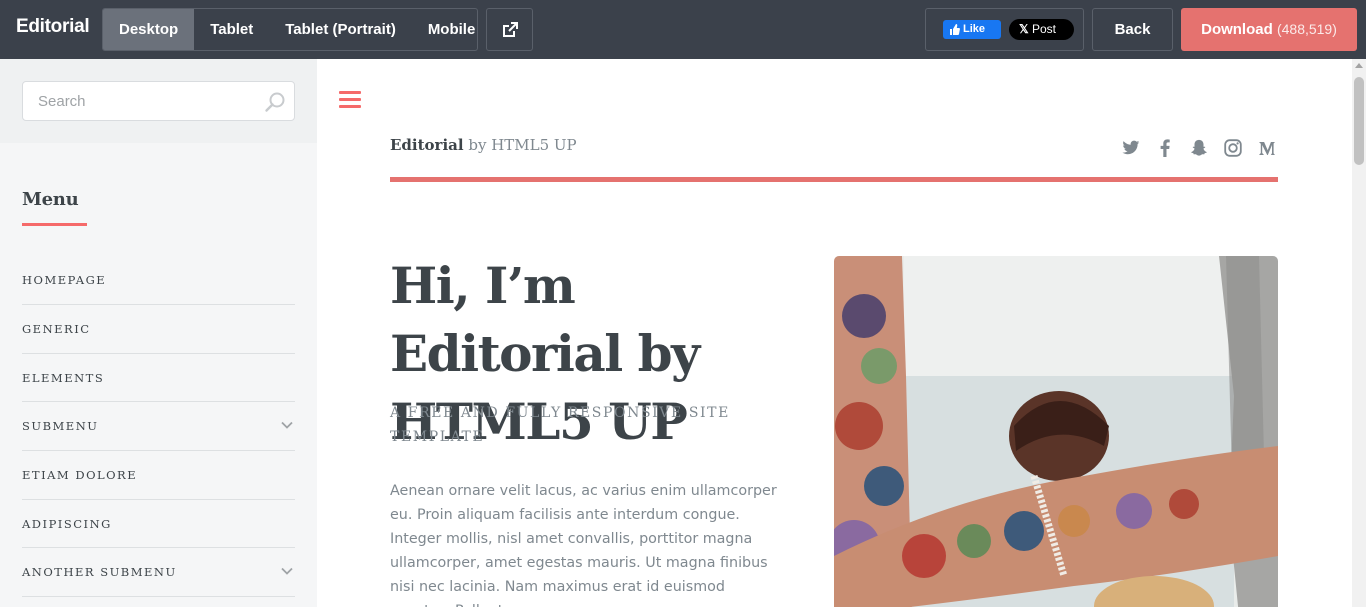 This screenshot has height=607, width=1366. I want to click on social-icons, so click(1199, 148).